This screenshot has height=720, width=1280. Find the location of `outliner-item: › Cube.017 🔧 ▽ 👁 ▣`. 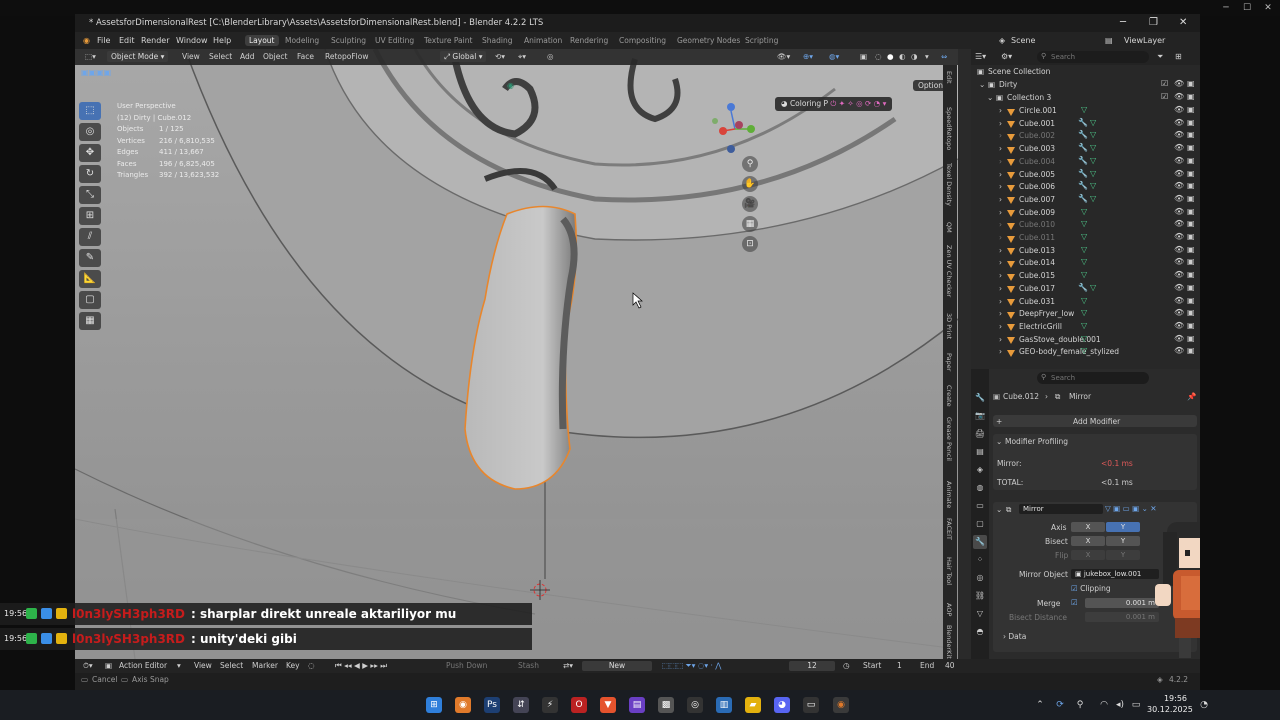

outliner-item: › Cube.017 🔧 ▽ 👁 ▣ is located at coordinates (1085, 289).